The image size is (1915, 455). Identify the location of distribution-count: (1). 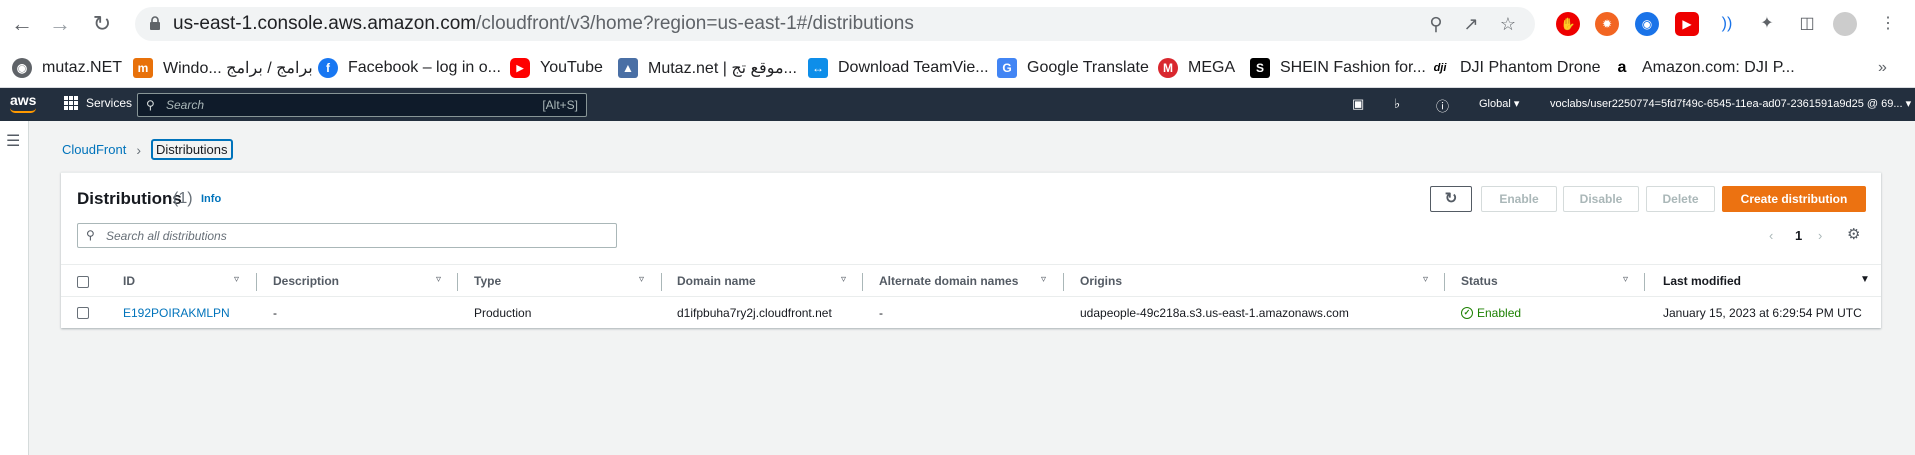
(183, 198).